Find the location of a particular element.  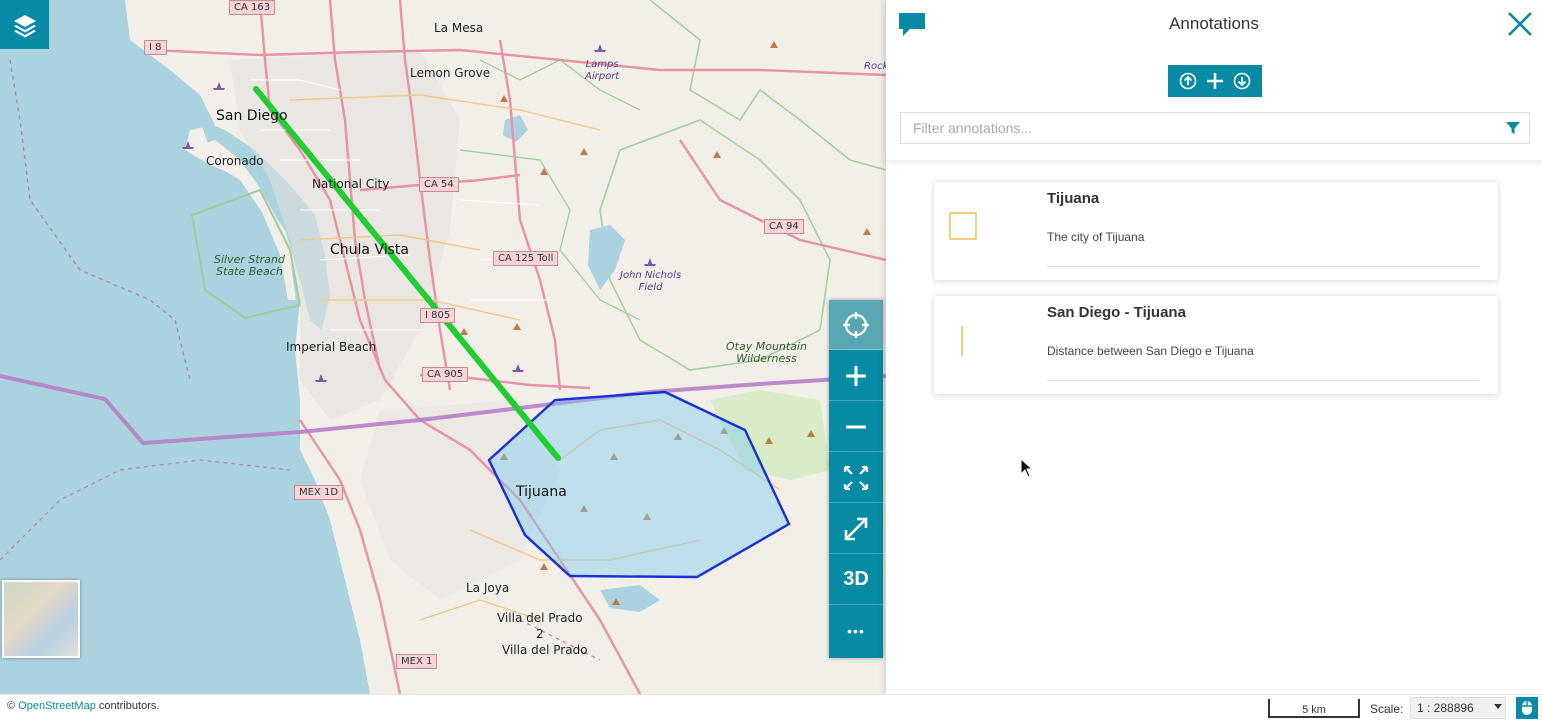

map-label-villa-del-prado-2: Villa del Prado 2 is located at coordinates (540, 626).